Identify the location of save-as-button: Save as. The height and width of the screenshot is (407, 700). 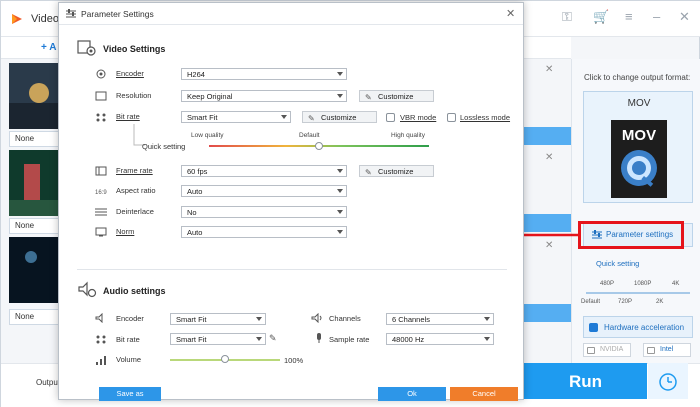
(130, 394).